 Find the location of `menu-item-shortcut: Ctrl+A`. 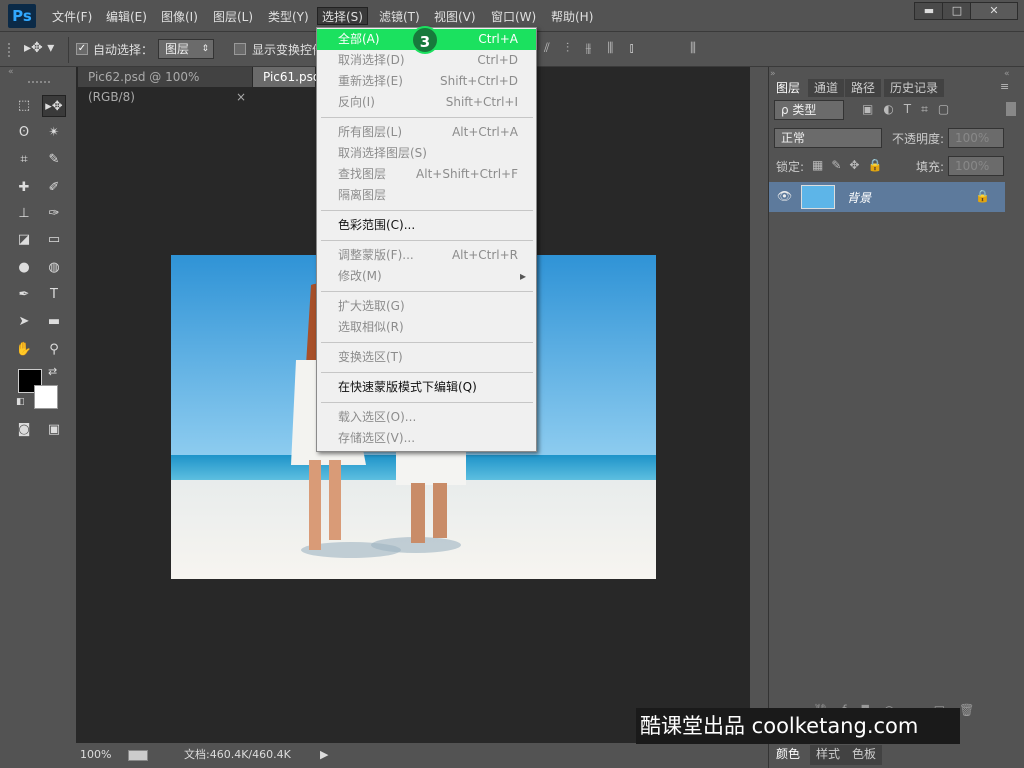

menu-item-shortcut: Ctrl+A is located at coordinates (498, 39).